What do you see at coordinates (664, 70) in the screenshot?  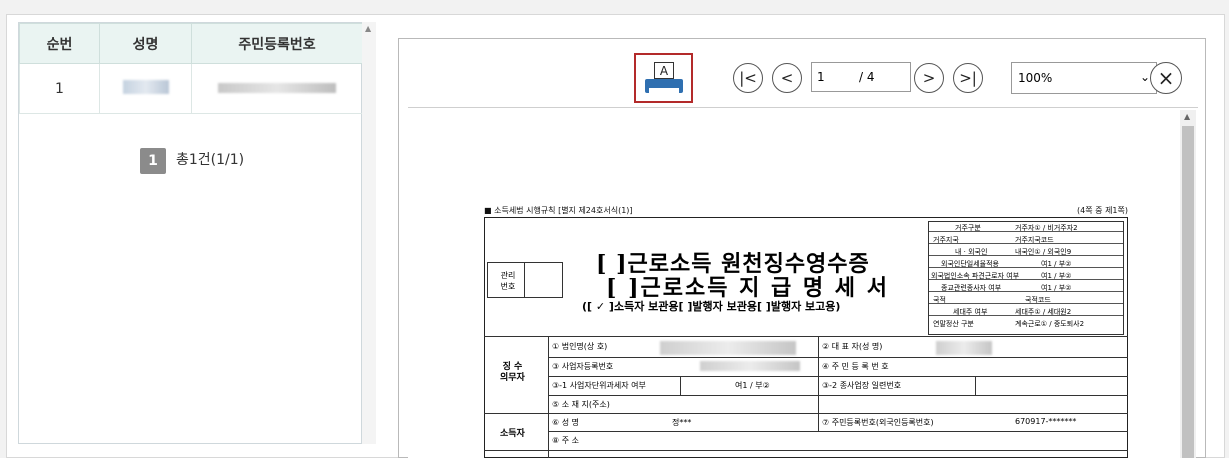 I see `print-icon-paper: A` at bounding box center [664, 70].